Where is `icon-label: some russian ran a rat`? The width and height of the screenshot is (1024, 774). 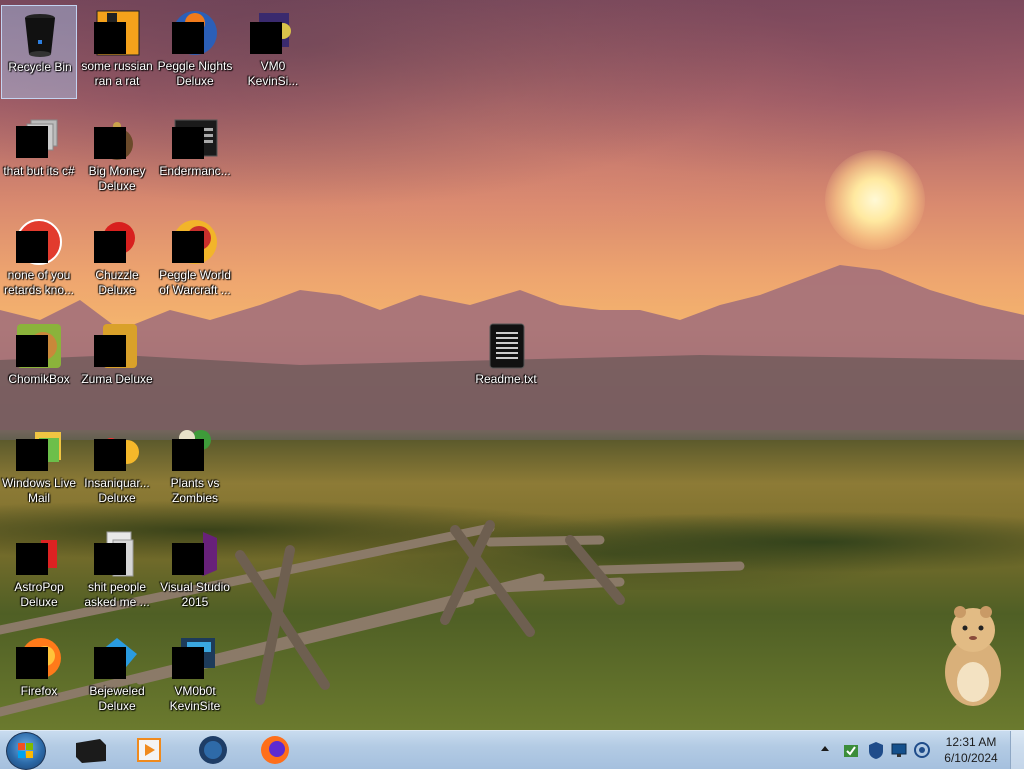
icon-label: some russian ran a rat is located at coordinates (117, 73).